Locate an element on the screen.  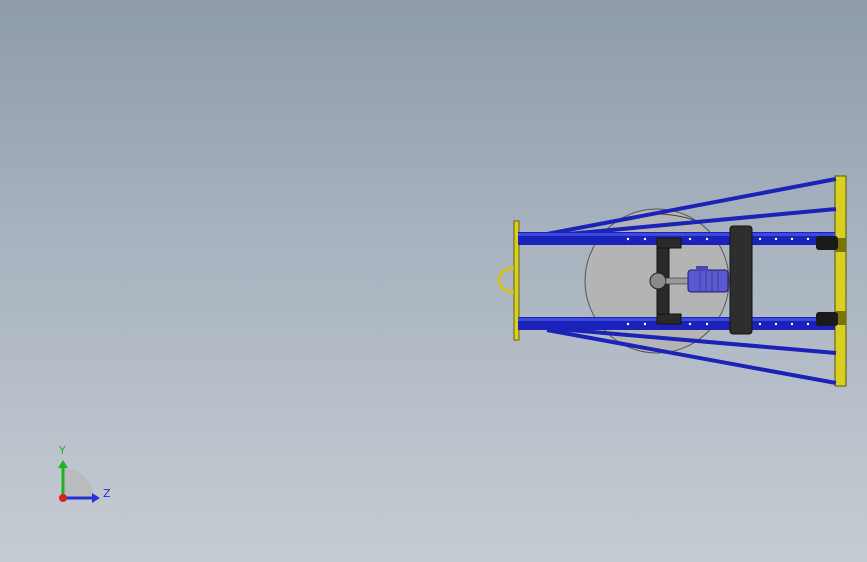
y-axis-arrow is located at coordinates (63, 464).